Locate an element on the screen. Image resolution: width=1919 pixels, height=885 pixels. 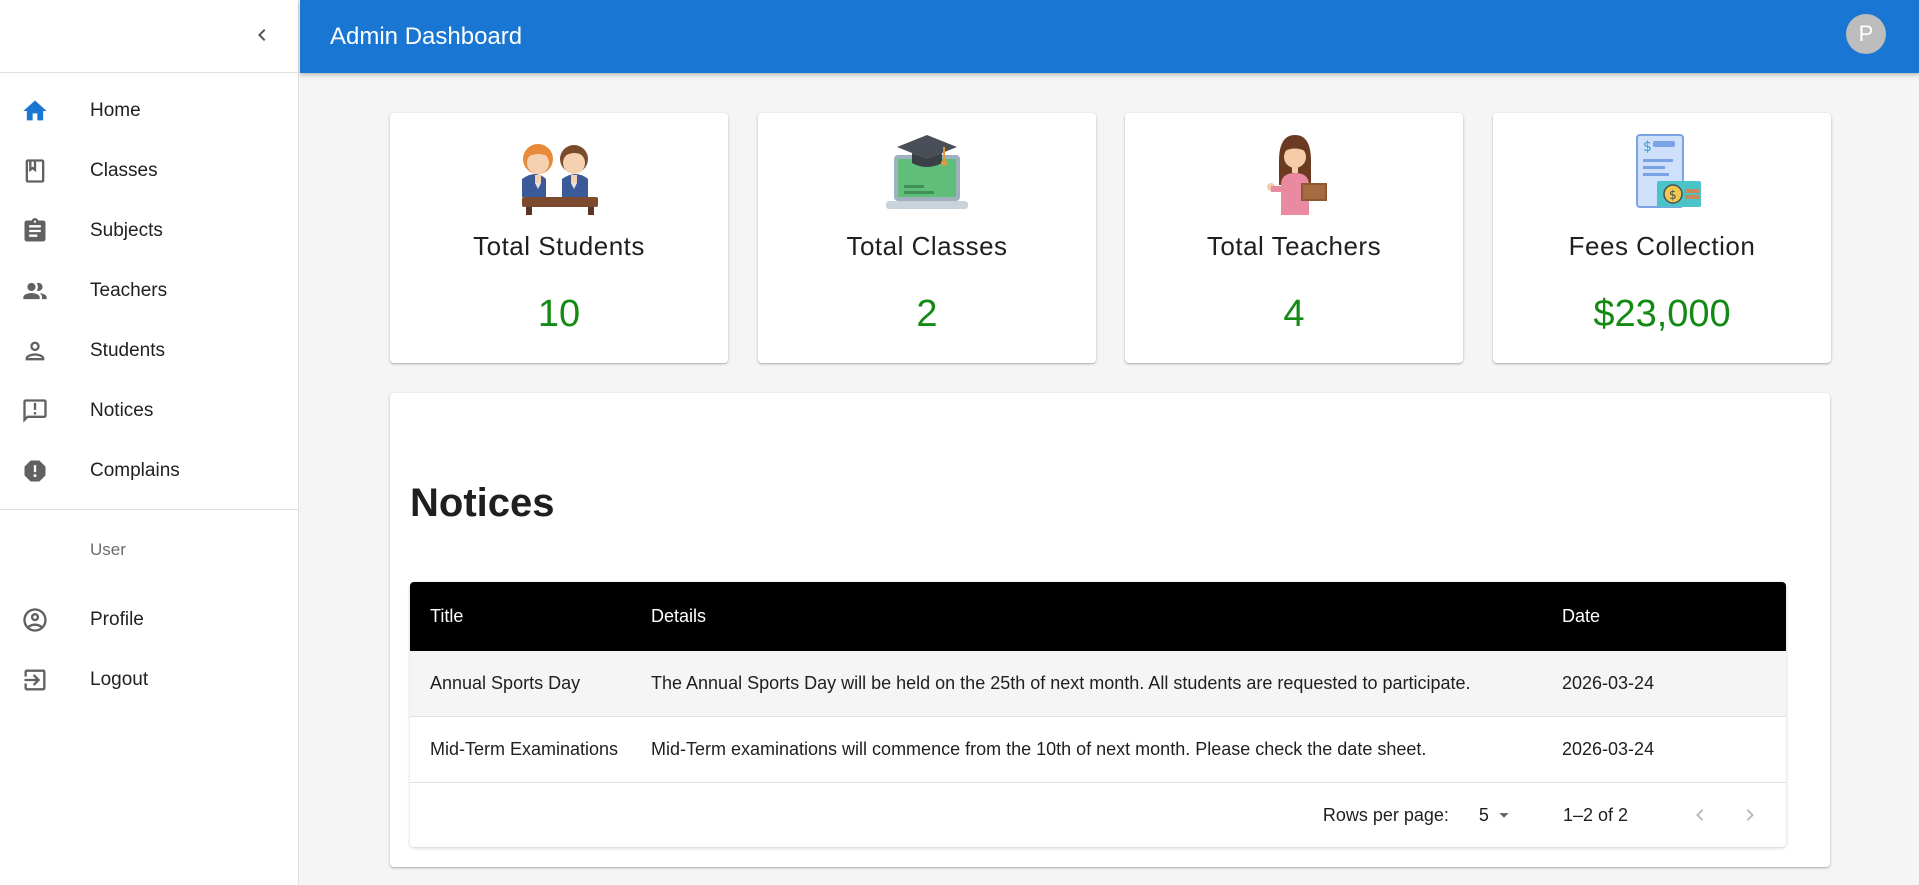
sidebar-item-label: Students is located at coordinates (127, 350).